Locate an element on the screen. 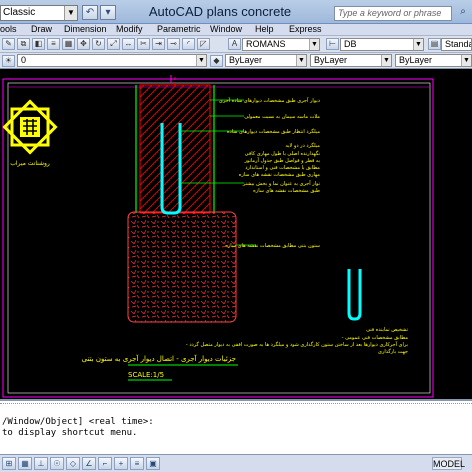  color-value: ByLayer is located at coordinates (246, 60).